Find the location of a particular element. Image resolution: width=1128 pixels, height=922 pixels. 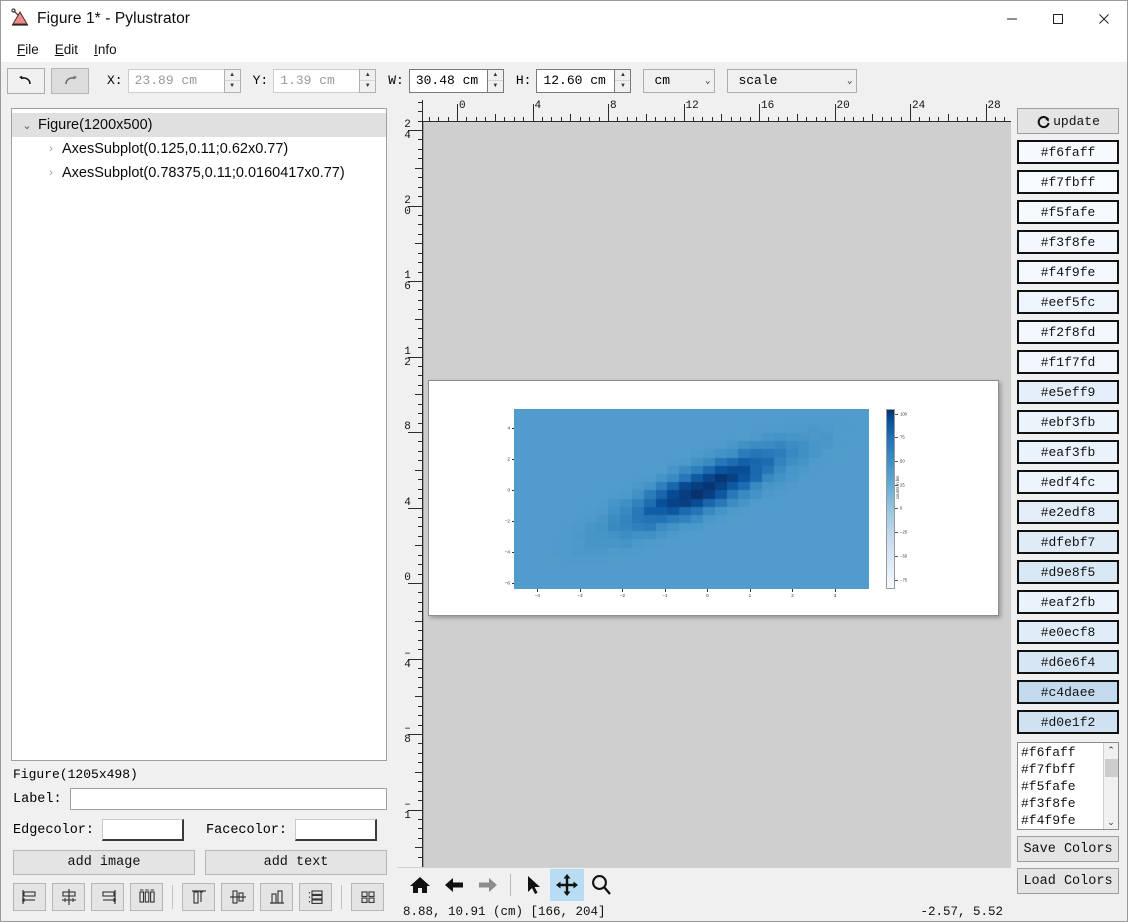

add-text-button: add text is located at coordinates (296, 862).